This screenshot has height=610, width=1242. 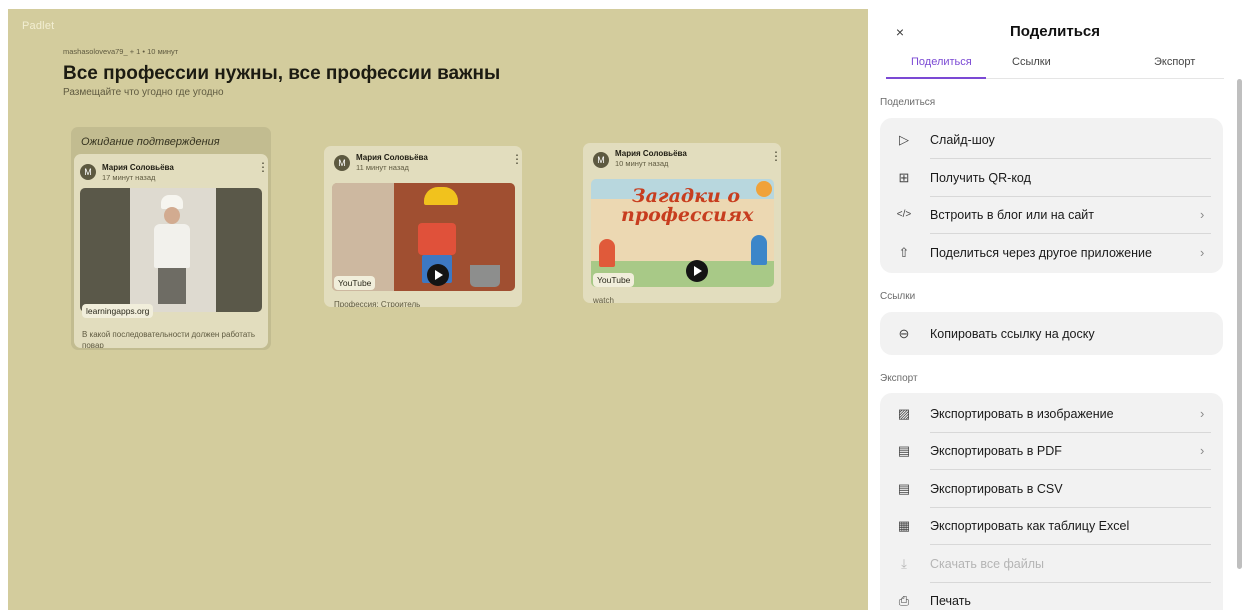 What do you see at coordinates (687, 205) in the screenshot?
I see `thumbnail-title: Загадки о профессиях` at bounding box center [687, 205].